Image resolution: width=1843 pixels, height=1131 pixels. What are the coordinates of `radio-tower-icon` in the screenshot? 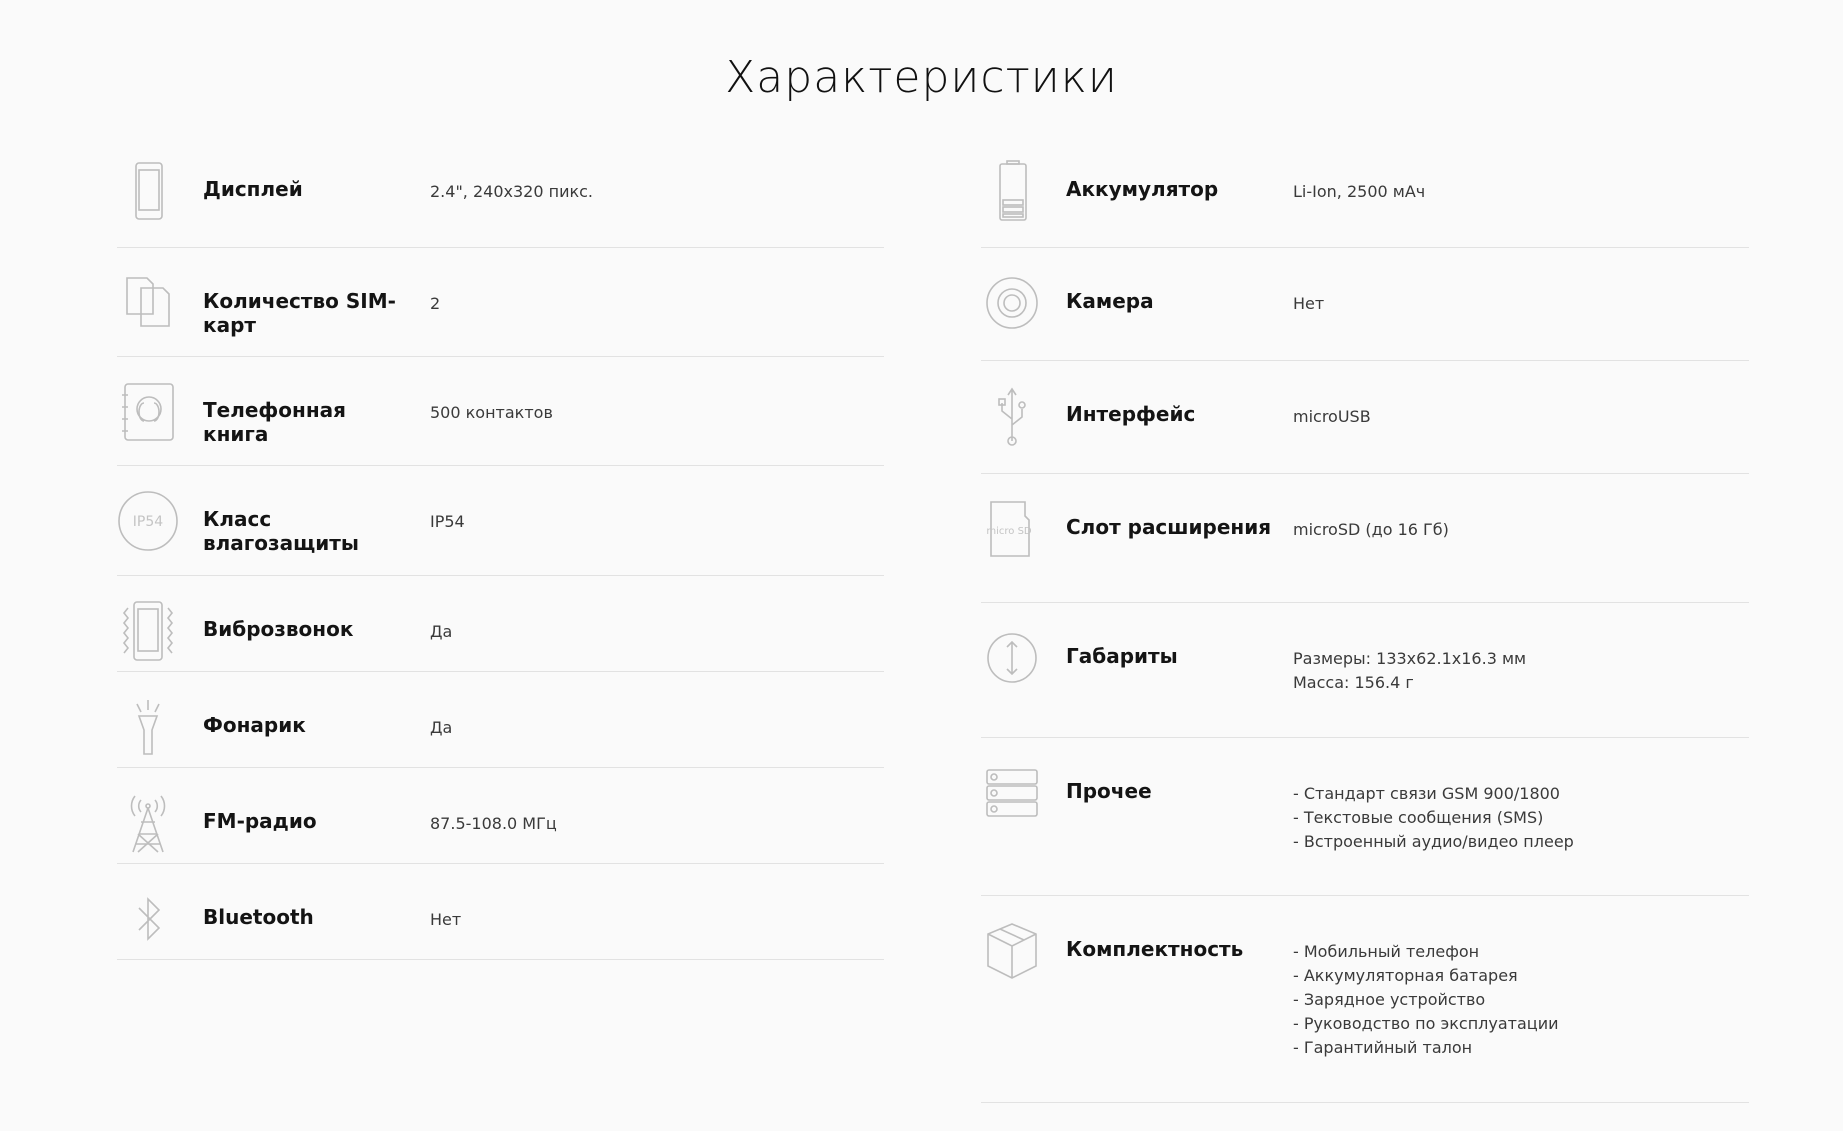 It's located at (148, 823).